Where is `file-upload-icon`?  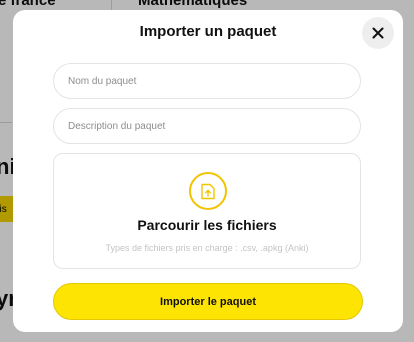
file-upload-icon is located at coordinates (208, 191).